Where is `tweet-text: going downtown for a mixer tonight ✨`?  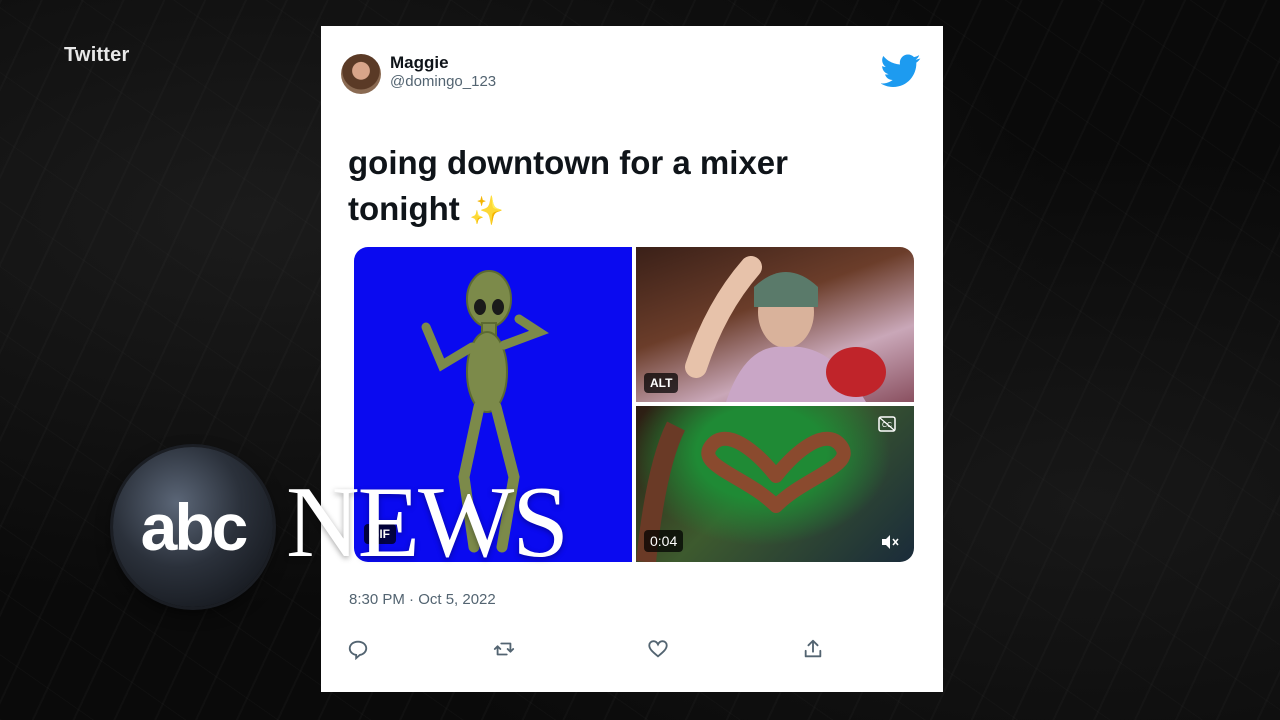
tweet-text: going downtown for a mixer tonight ✨ is located at coordinates (608, 187).